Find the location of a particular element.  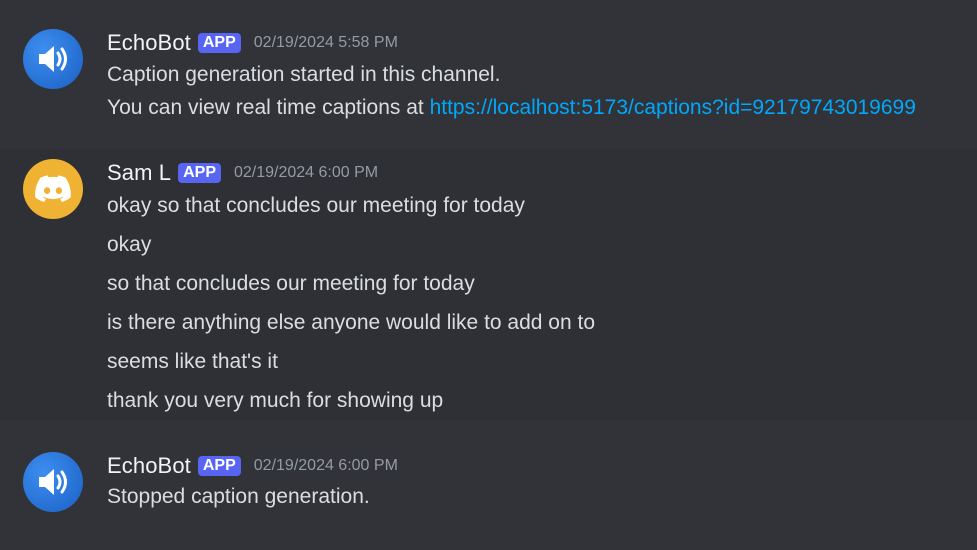

message-text: seems like that's it is located at coordinates (192, 361).